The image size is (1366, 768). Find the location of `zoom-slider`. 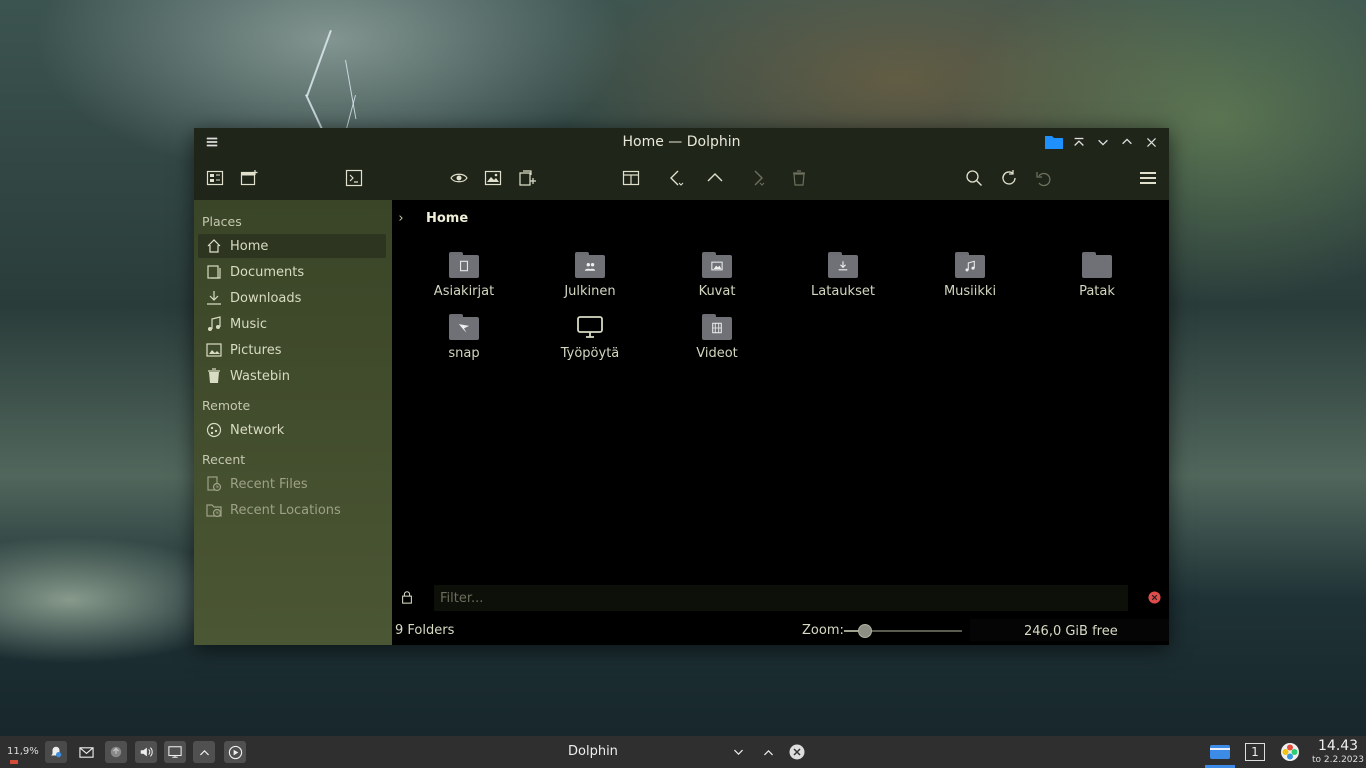

zoom-slider is located at coordinates (903, 631).